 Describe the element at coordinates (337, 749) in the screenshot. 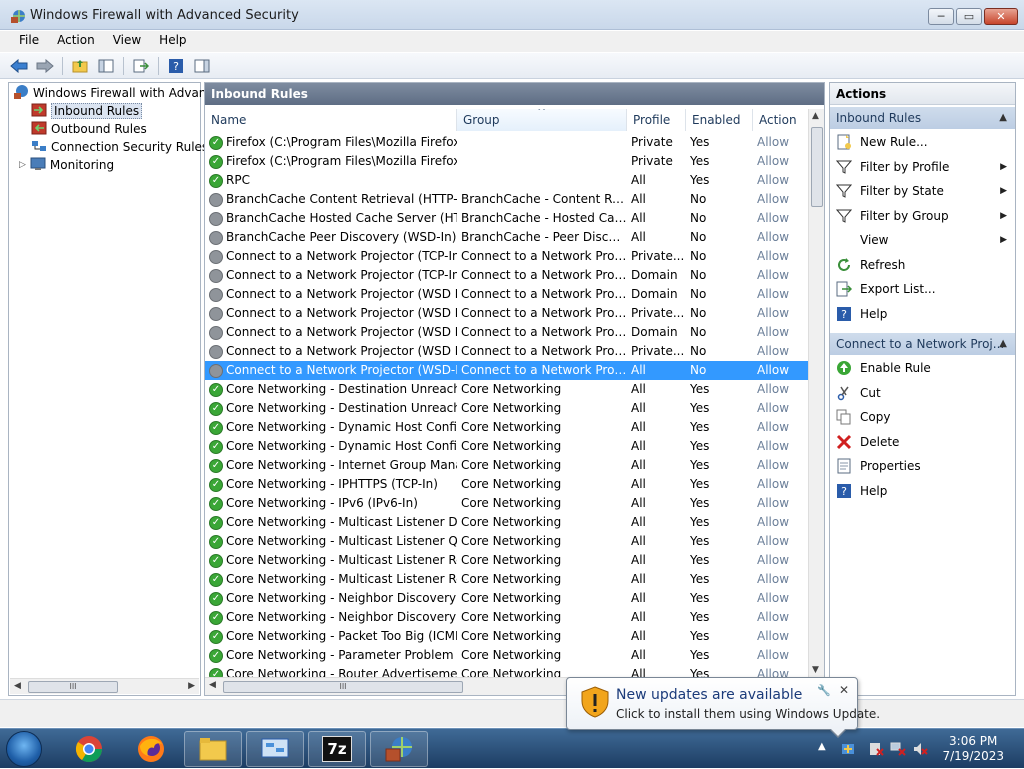

I see `7zip-taskbar-button: 7z` at that location.